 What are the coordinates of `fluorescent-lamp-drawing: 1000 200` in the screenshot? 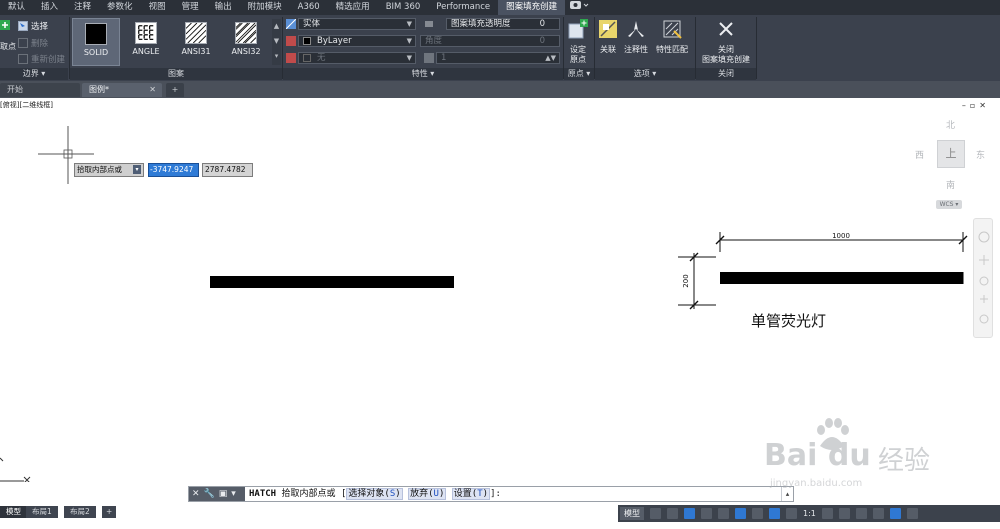 It's located at (824, 269).